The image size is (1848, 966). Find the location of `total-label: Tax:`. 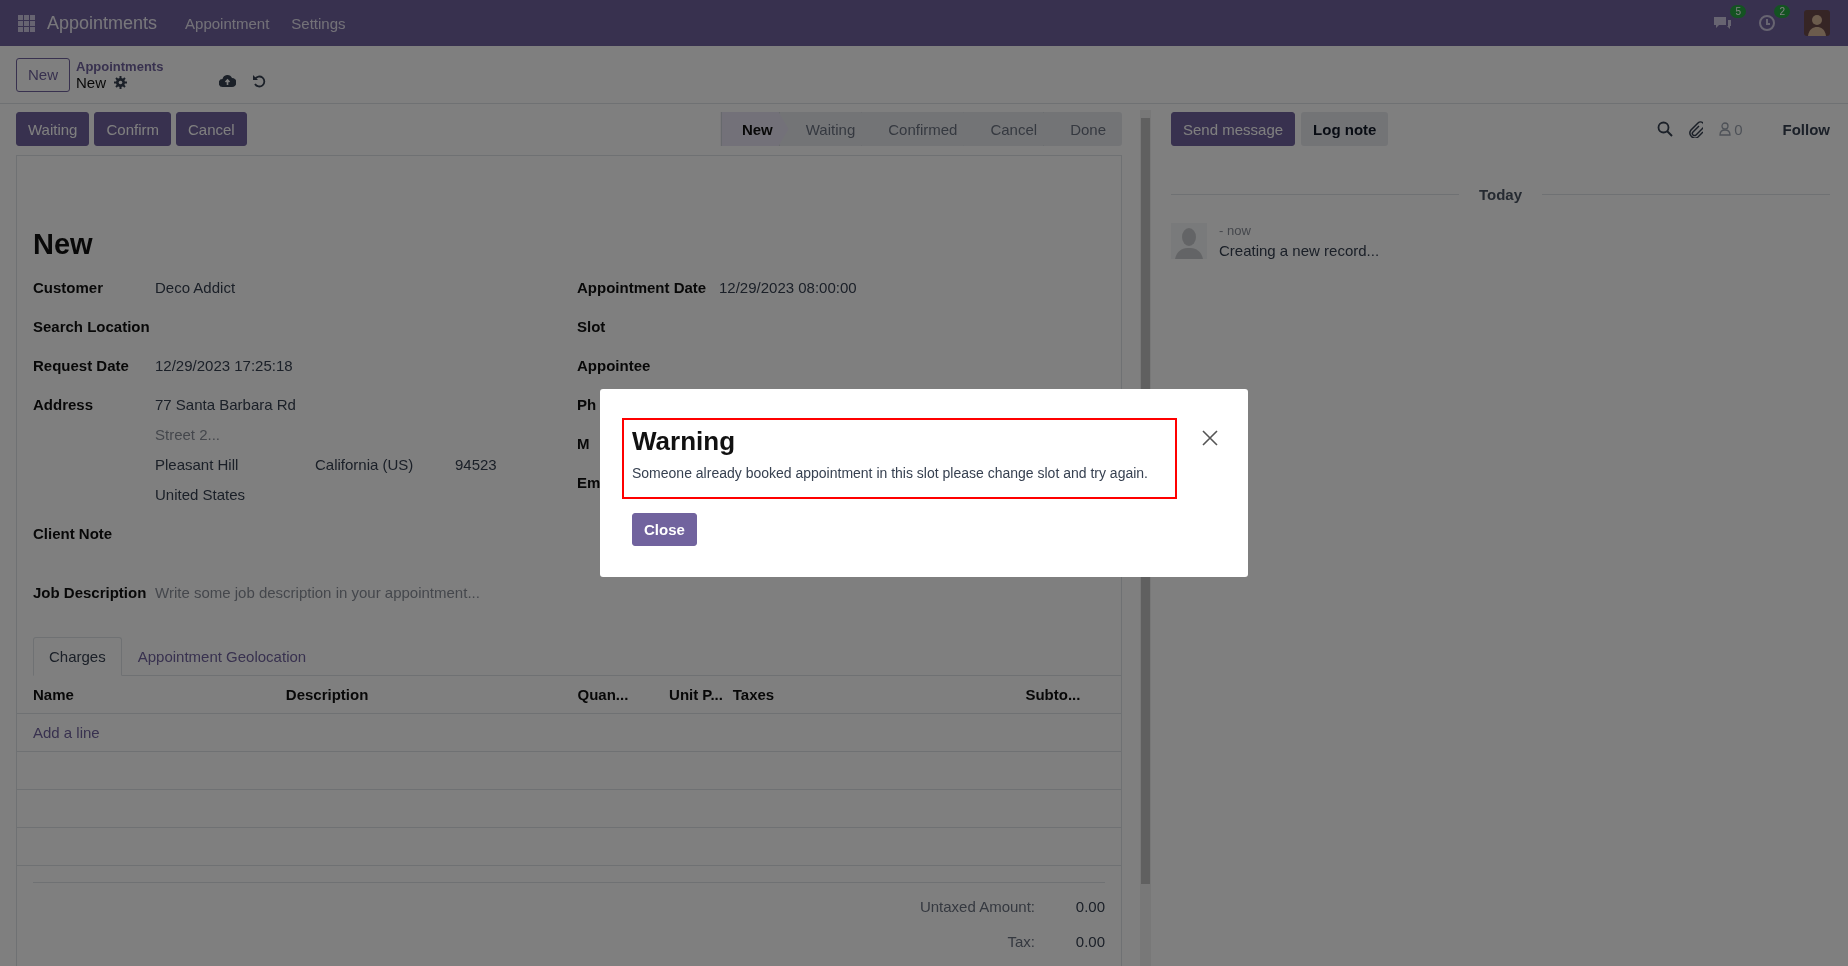

total-label: Tax: is located at coordinates (1021, 941).